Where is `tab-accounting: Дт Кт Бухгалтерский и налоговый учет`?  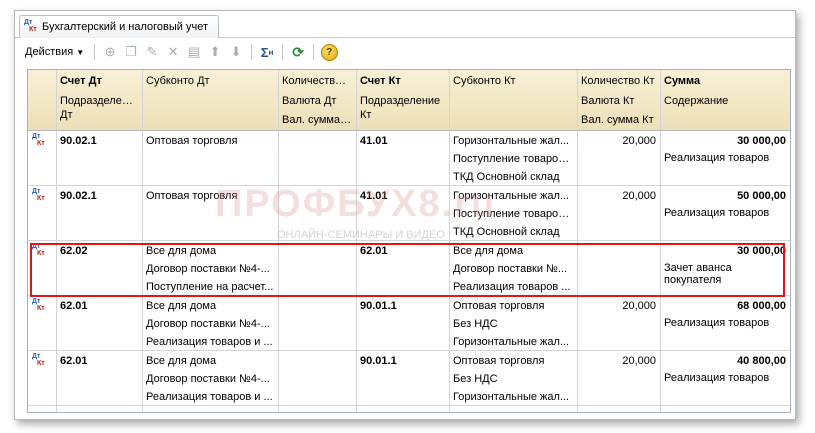
tab-accounting: Дт Кт Бухгалтерский и налоговый учет is located at coordinates (119, 26).